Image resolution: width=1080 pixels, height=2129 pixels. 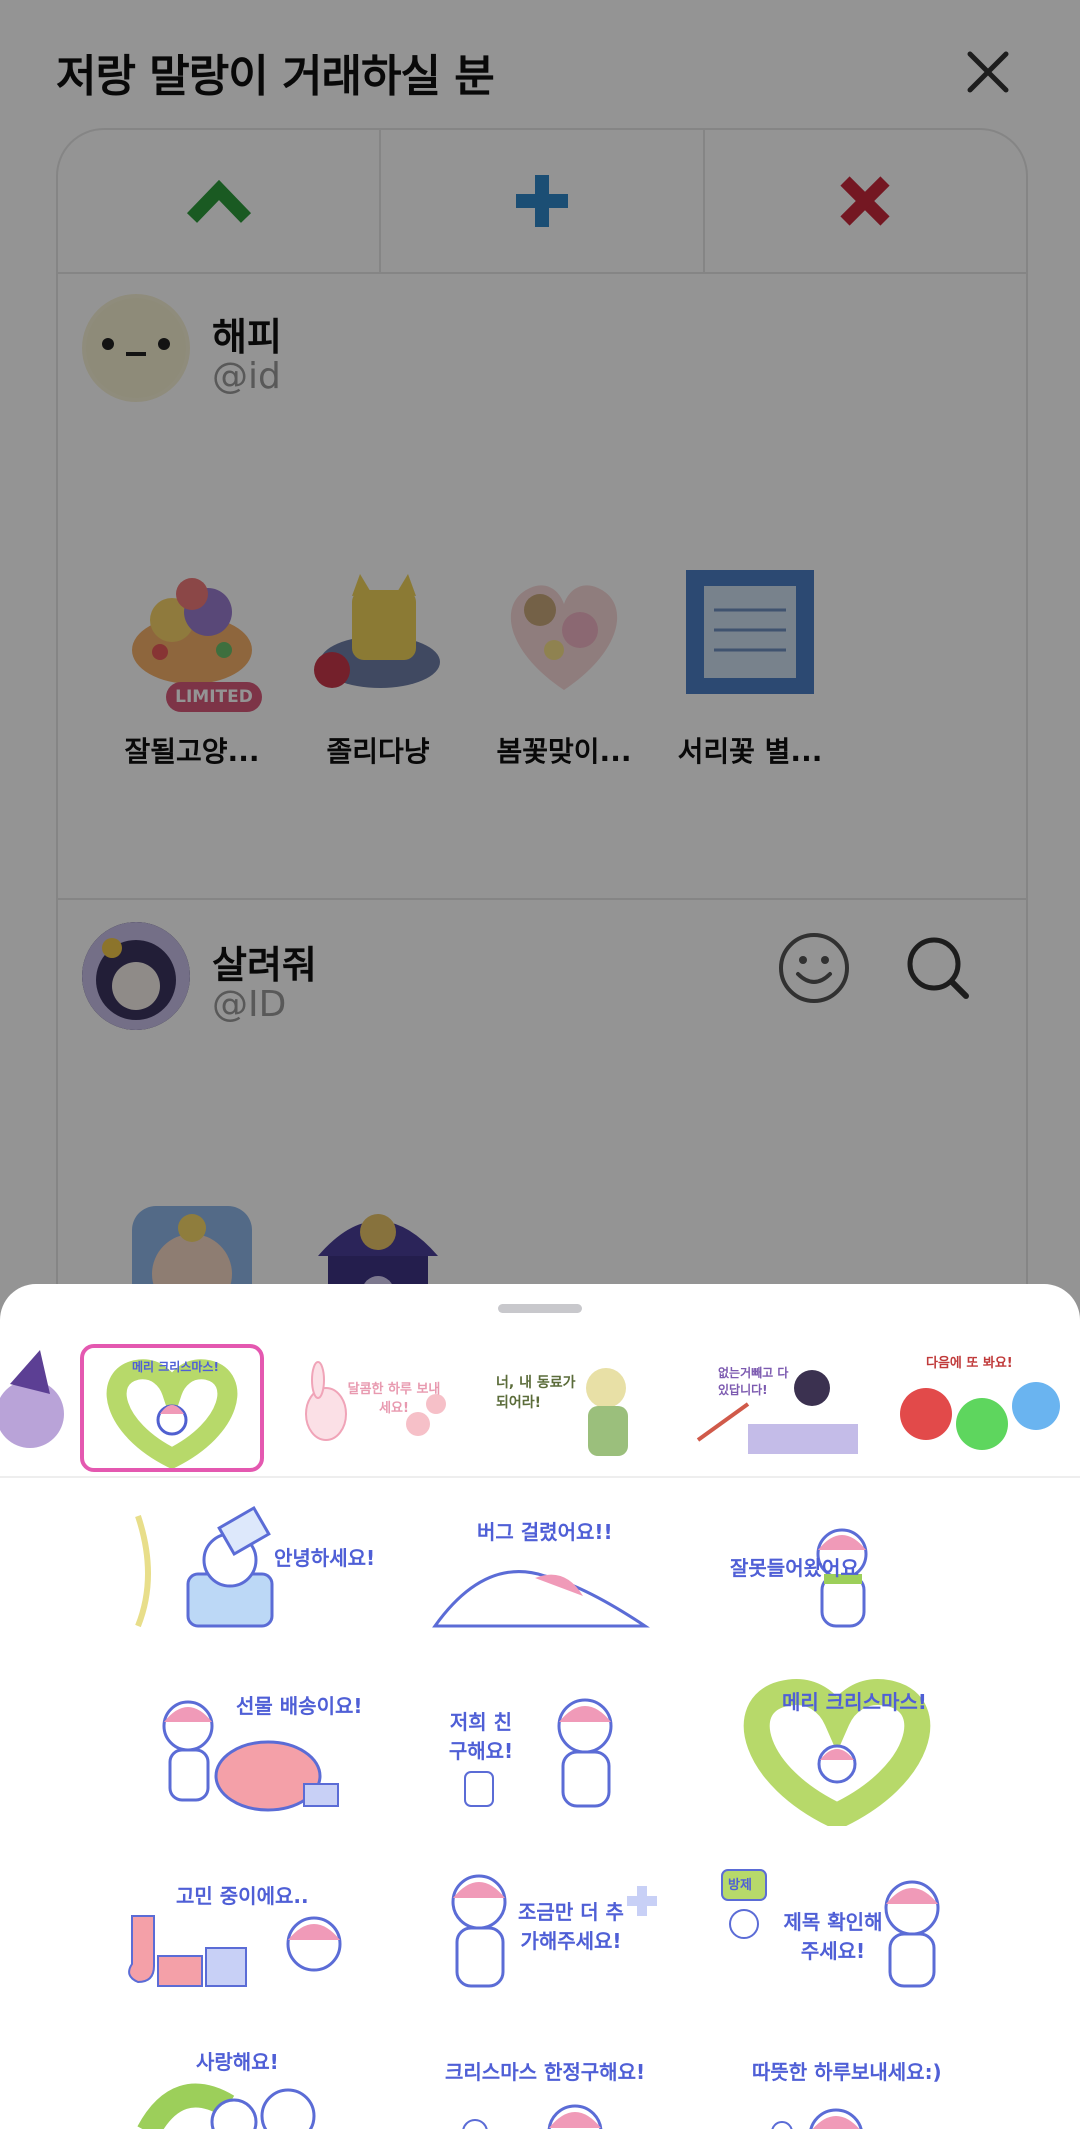 What do you see at coordinates (540, 1308) in the screenshot?
I see `sheet-drag-handle` at bounding box center [540, 1308].